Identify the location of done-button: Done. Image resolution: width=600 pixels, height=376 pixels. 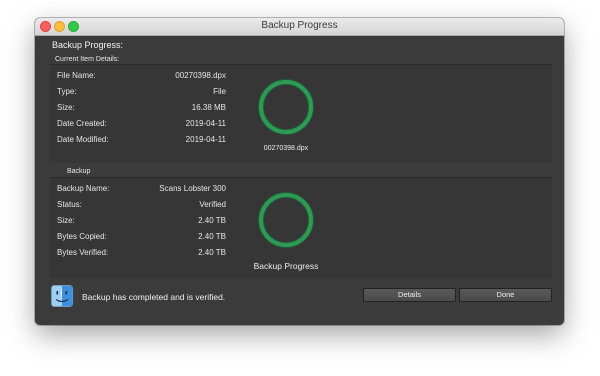
(505, 295).